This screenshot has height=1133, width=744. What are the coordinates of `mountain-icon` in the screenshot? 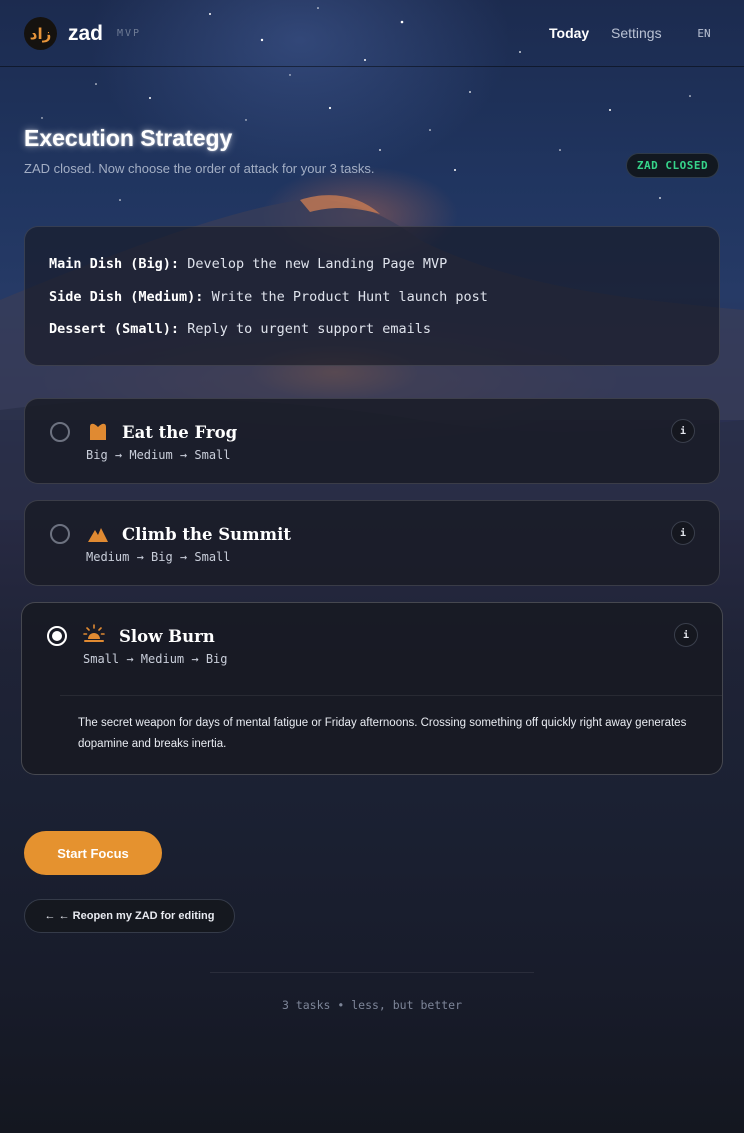 It's located at (98, 535).